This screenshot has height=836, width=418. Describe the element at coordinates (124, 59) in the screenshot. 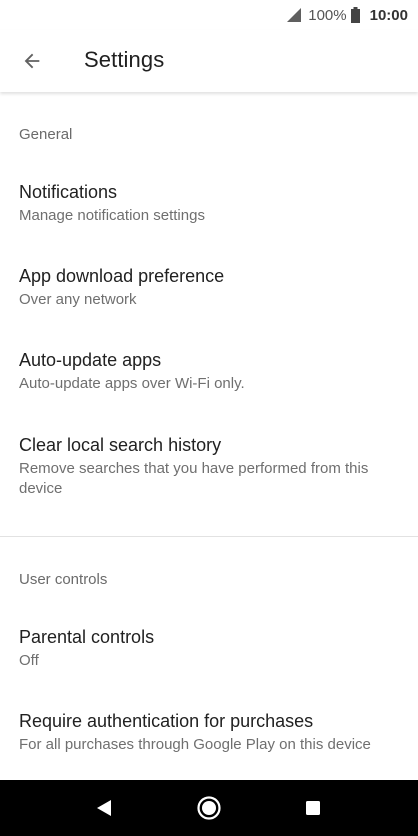

I see `page-title: Settings` at that location.